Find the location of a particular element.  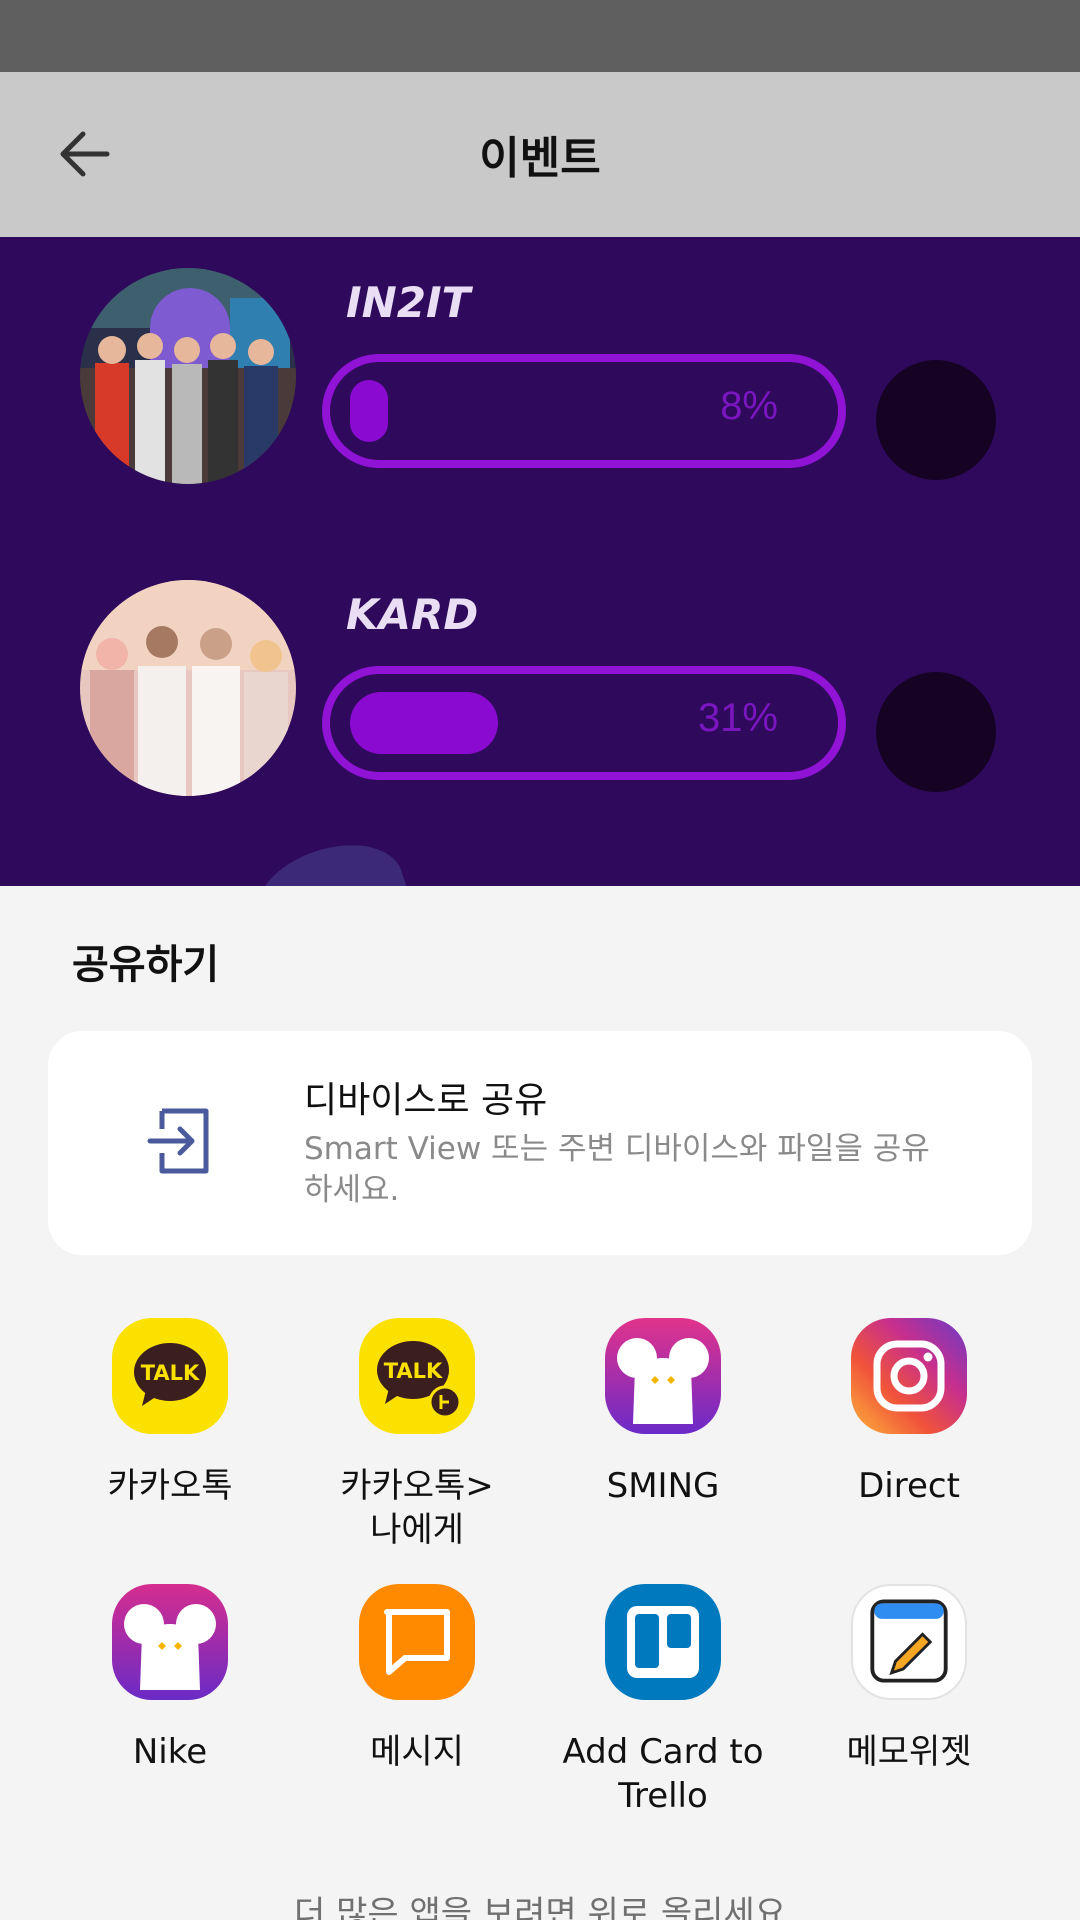

status-bar is located at coordinates (540, 36).